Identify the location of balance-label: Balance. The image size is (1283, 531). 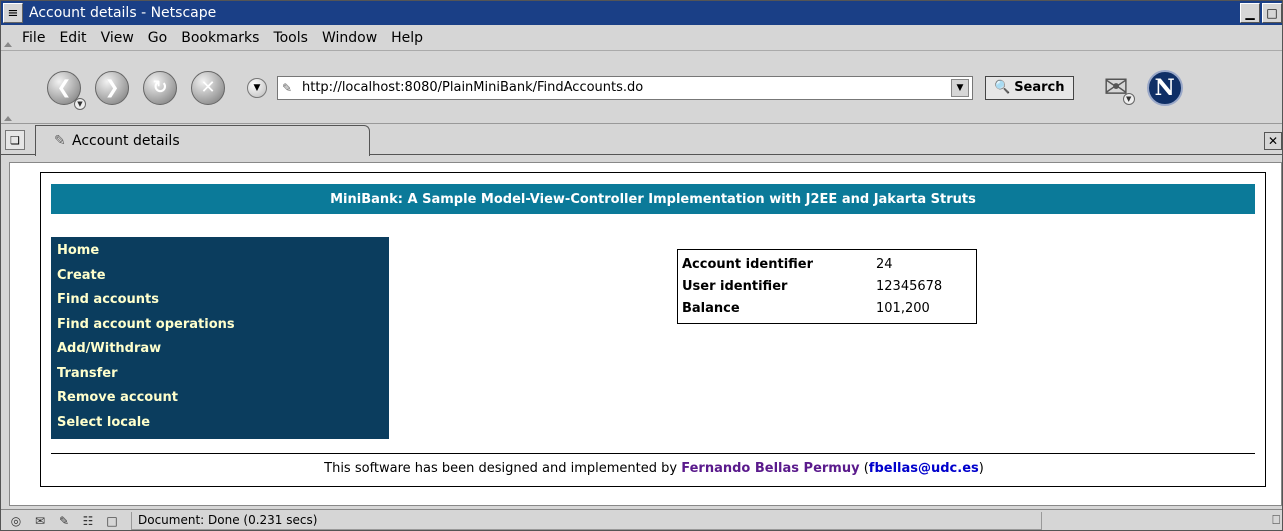
(711, 308).